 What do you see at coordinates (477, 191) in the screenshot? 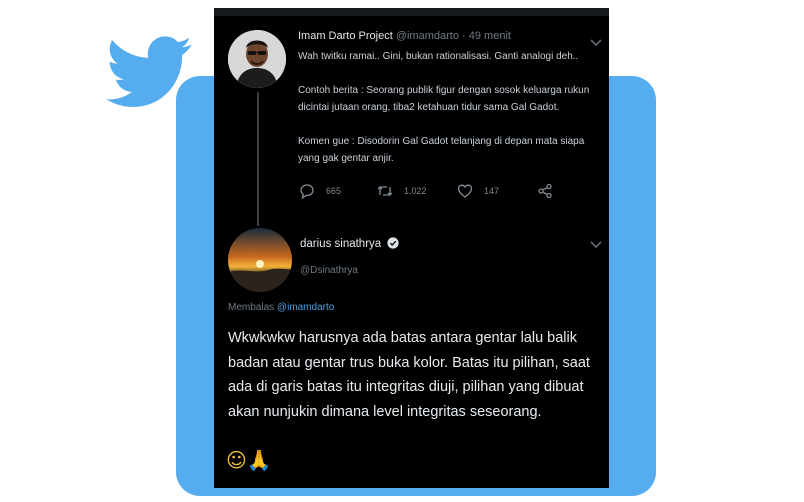
I see `like-button: 147` at bounding box center [477, 191].